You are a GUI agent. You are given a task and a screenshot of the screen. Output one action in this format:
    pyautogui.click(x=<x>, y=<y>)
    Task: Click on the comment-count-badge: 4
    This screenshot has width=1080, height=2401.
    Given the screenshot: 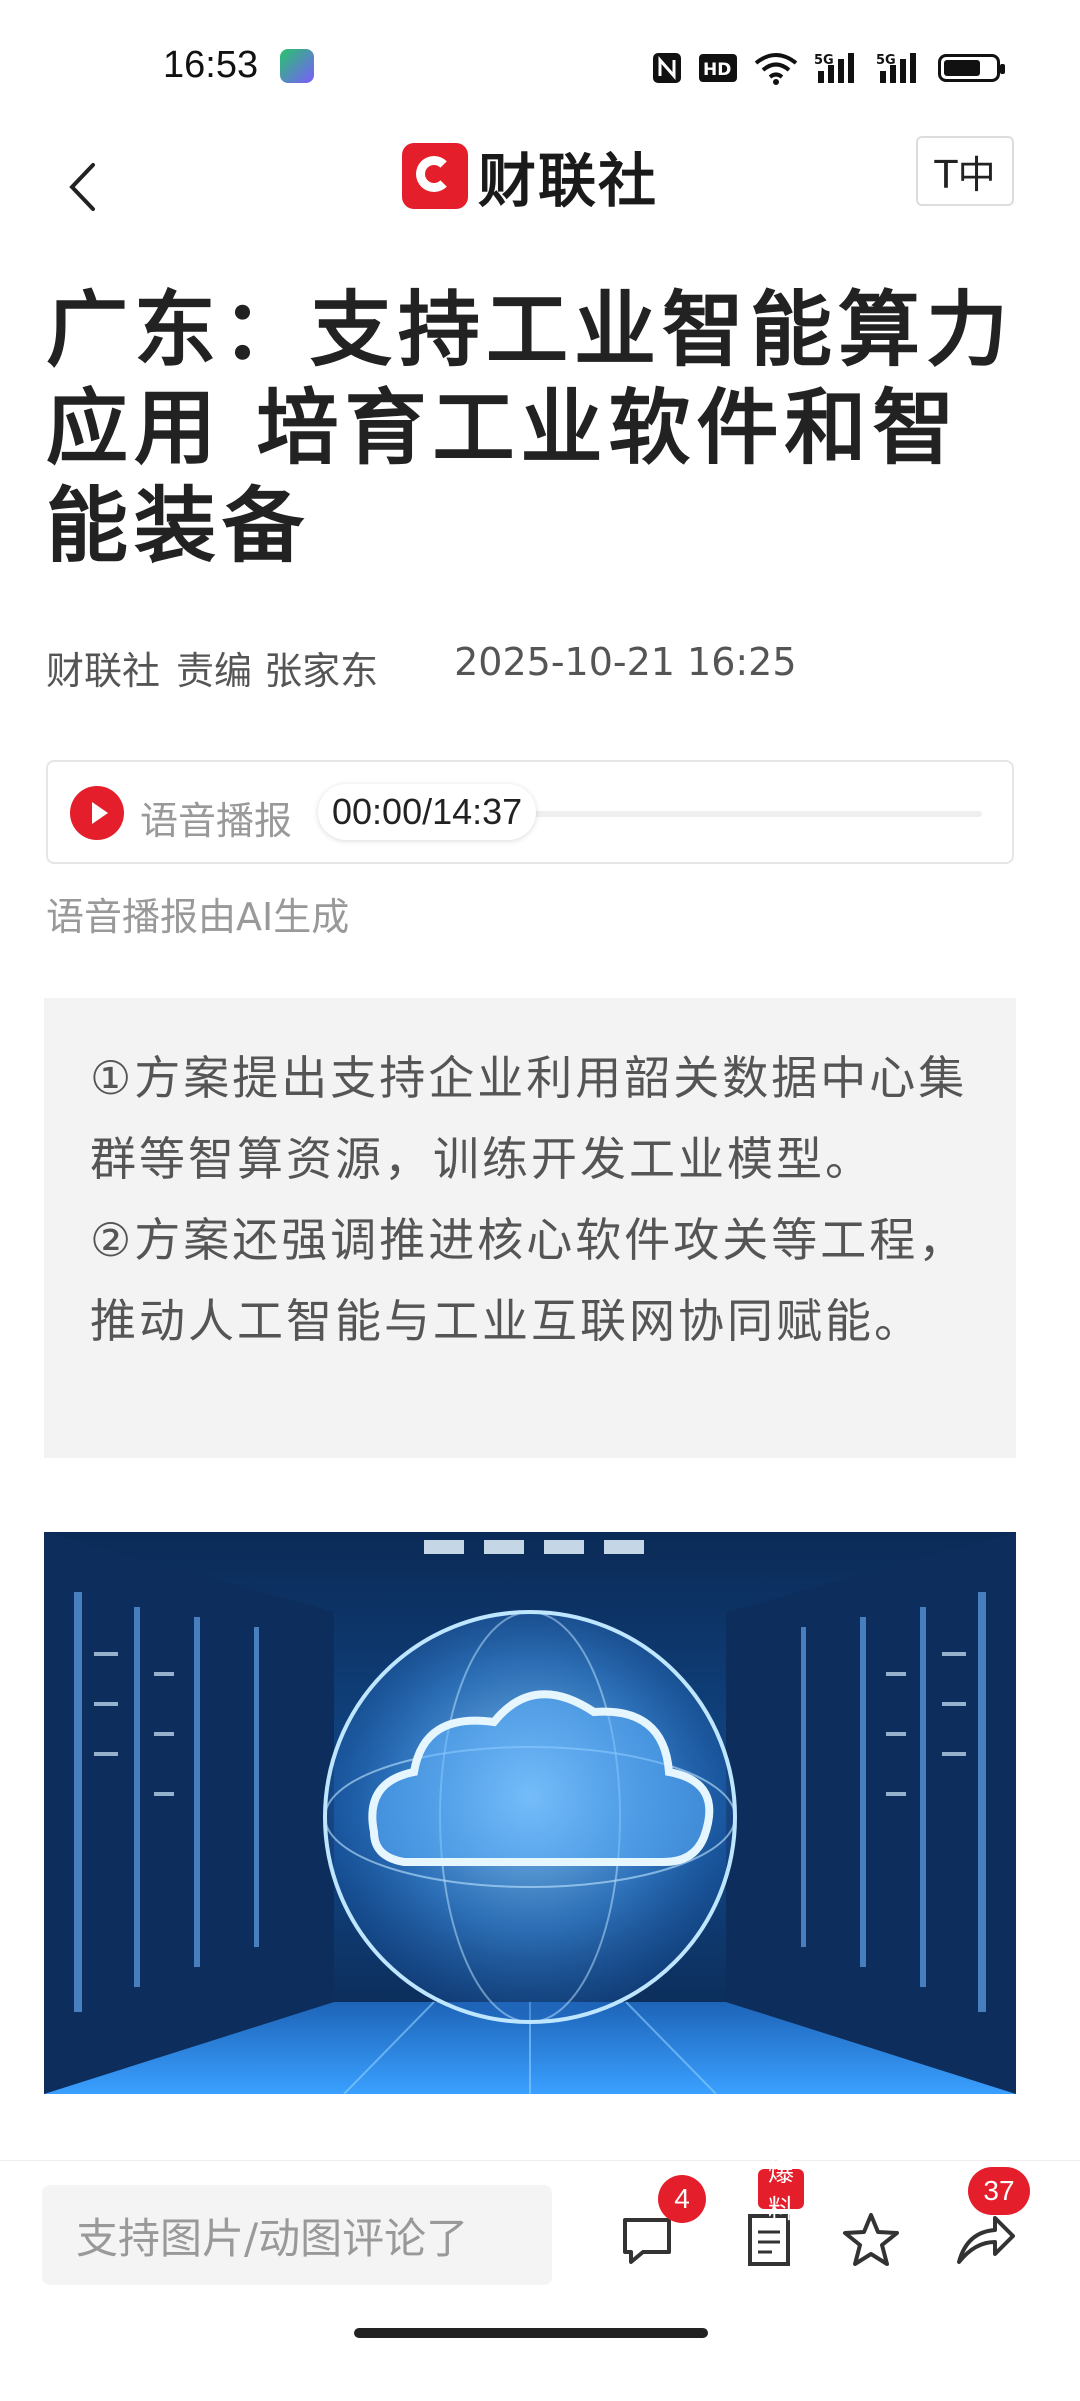 What is the action you would take?
    pyautogui.click(x=682, y=2199)
    